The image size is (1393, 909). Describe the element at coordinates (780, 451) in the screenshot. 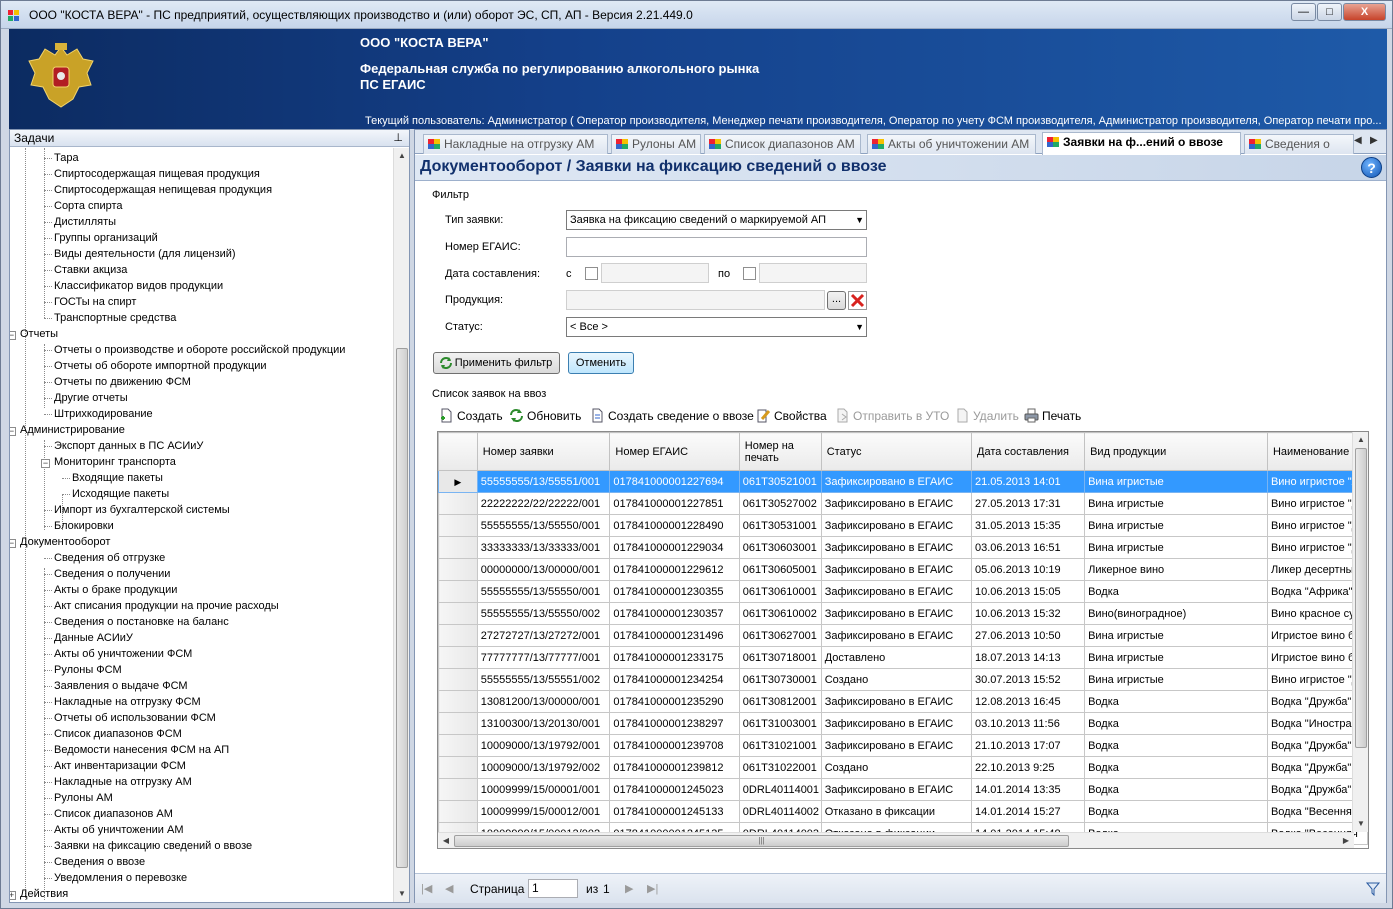

I see `column-header: Номер на печать` at that location.